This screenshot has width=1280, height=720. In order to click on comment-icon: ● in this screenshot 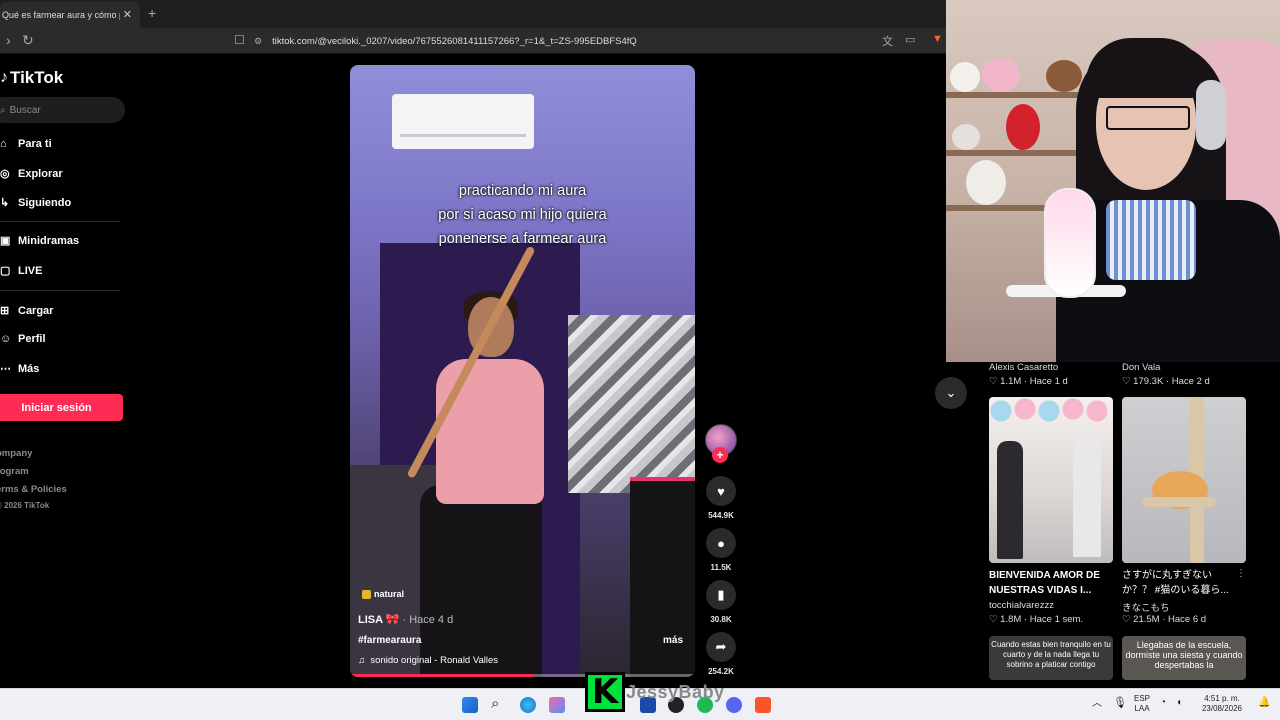, I will do `click(721, 543)`.